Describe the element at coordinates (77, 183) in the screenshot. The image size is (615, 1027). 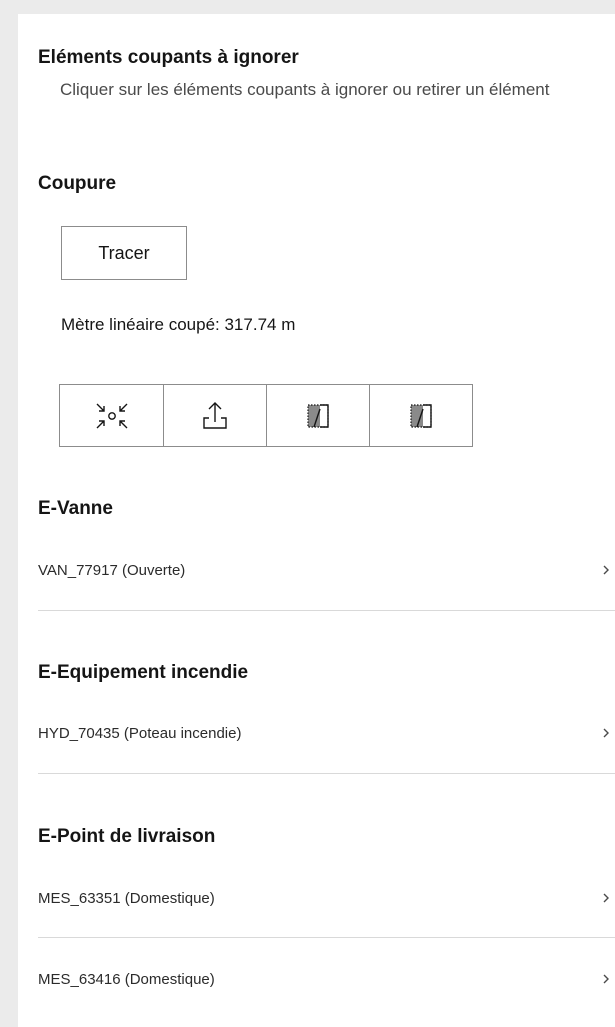
I see `coupure-section-title: Coupure` at that location.